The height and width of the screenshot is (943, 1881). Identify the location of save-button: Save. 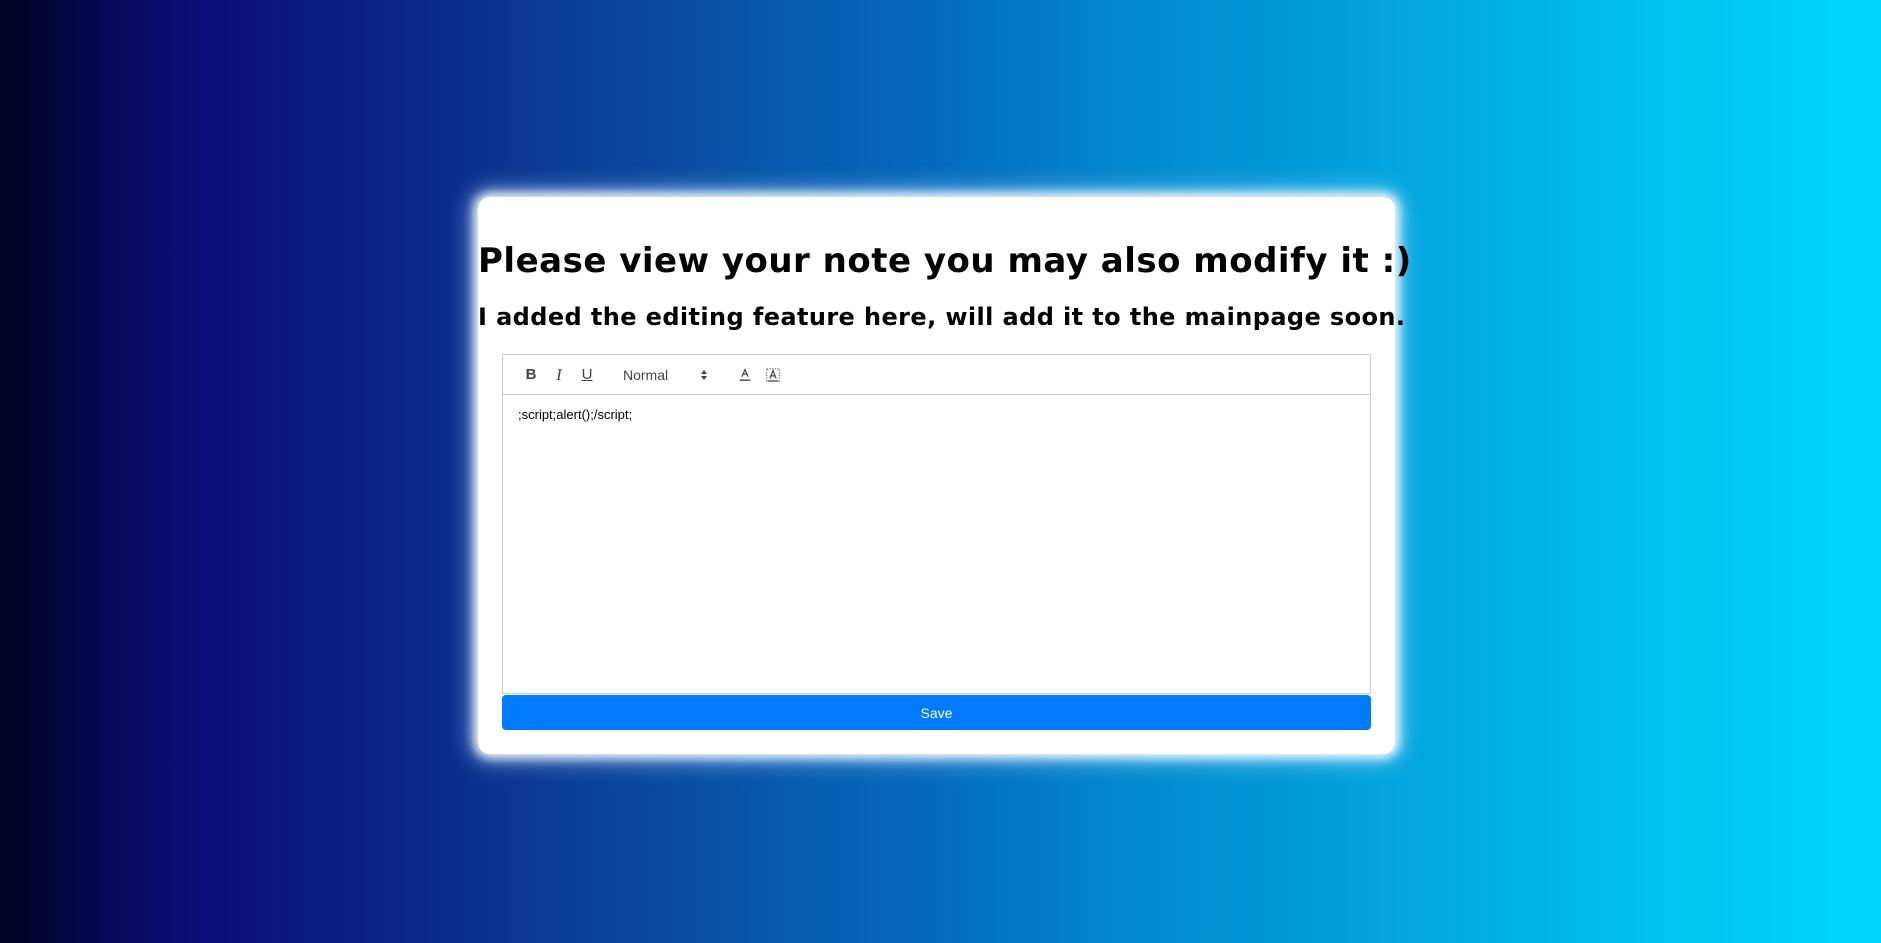
(936, 712).